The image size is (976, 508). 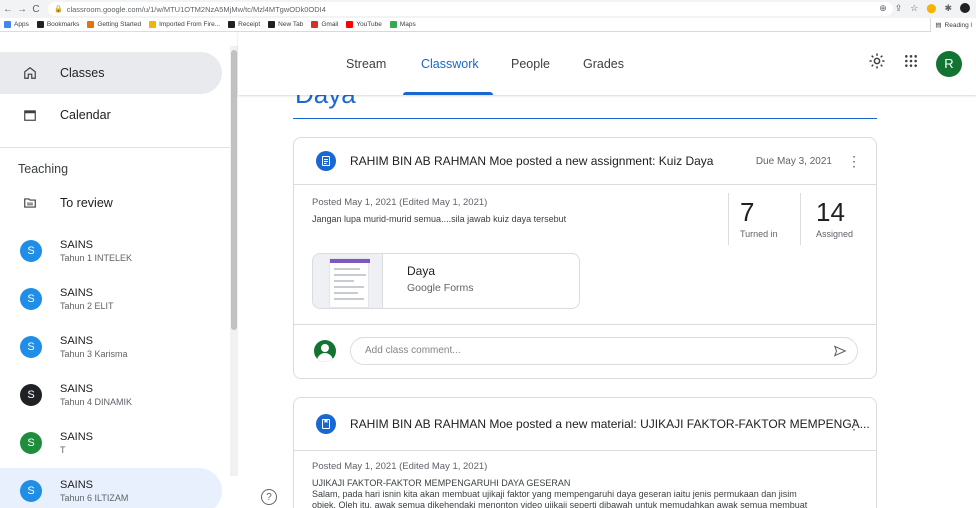 I want to click on tab-label: People, so click(x=530, y=63).